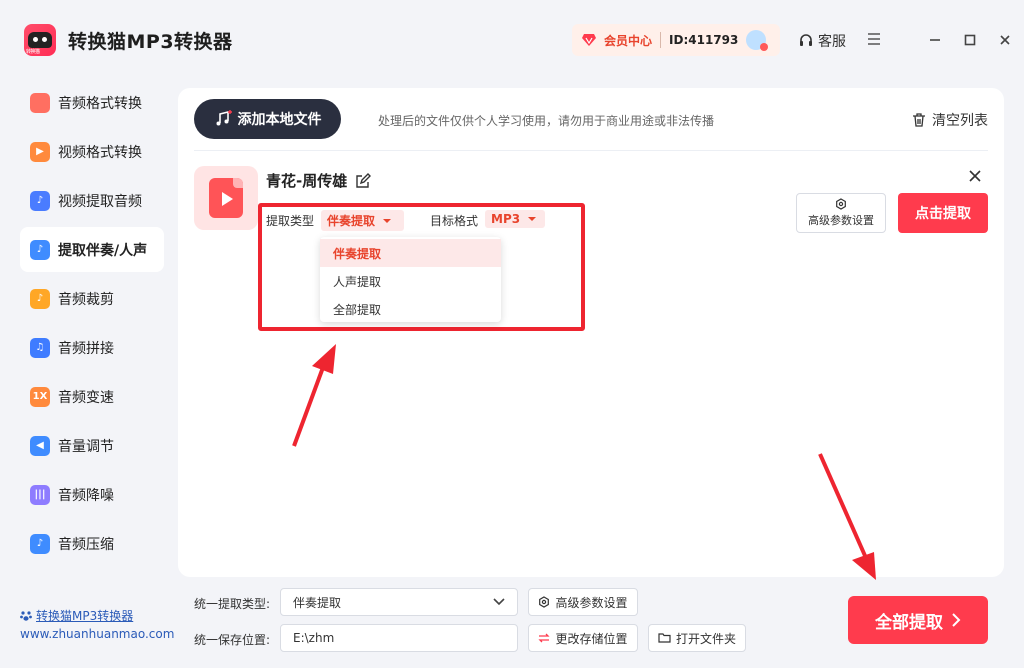 This screenshot has width=1024, height=668. Describe the element at coordinates (399, 602) in the screenshot. I see `unified-type-select: 伴奏提取` at that location.